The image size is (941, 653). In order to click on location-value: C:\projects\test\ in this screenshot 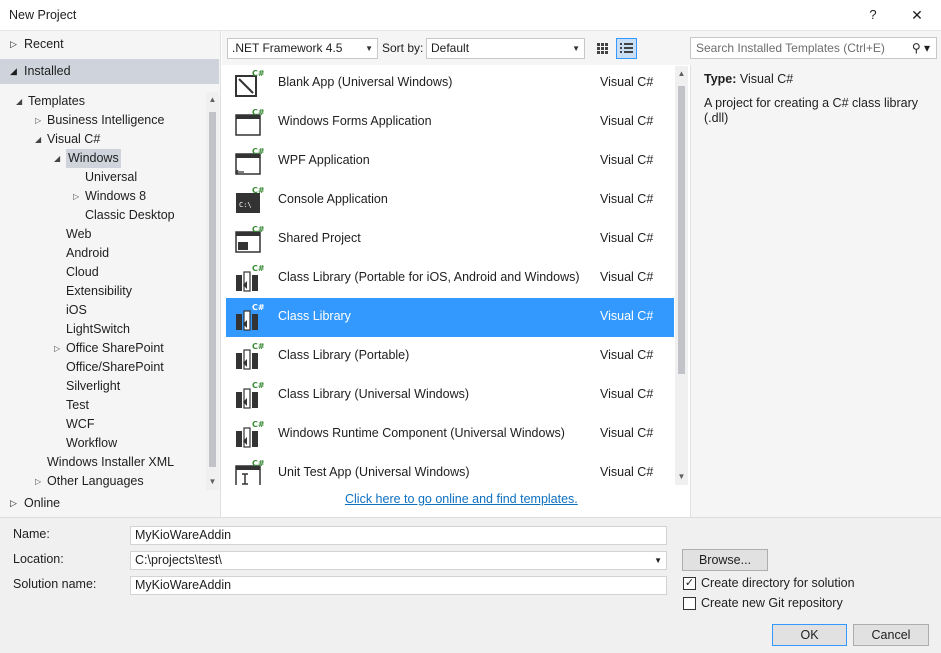, I will do `click(178, 560)`.